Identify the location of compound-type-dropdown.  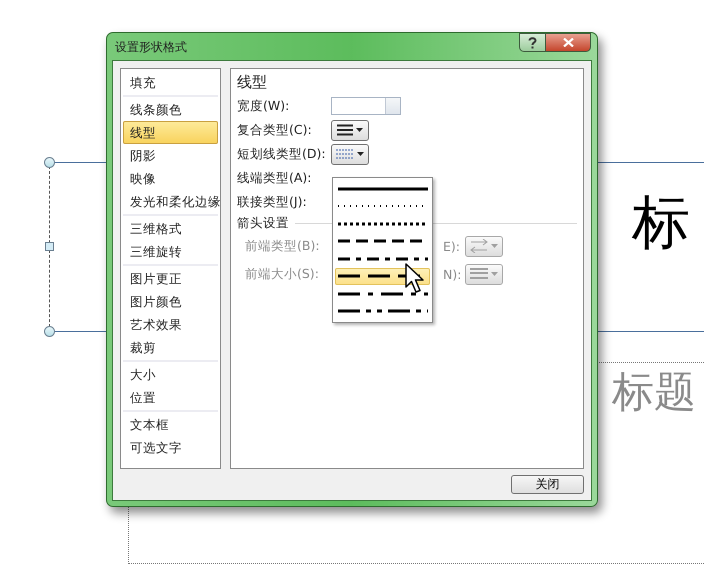
(350, 130).